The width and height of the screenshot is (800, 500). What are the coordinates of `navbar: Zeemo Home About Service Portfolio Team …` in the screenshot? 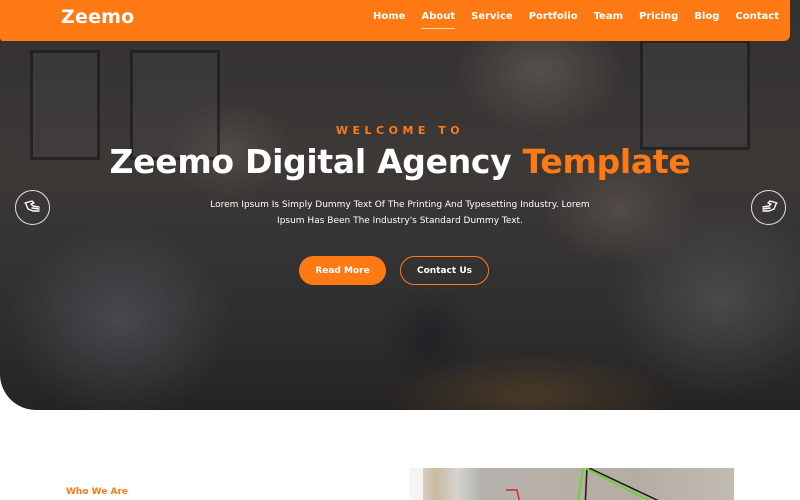 It's located at (395, 20).